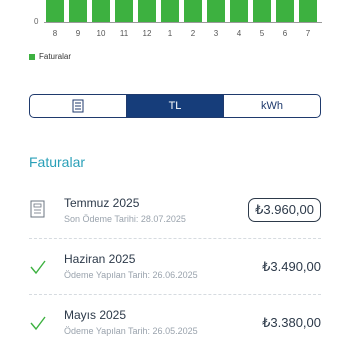 The width and height of the screenshot is (350, 350). What do you see at coordinates (183, 22) in the screenshot?
I see `chart-baseline` at bounding box center [183, 22].